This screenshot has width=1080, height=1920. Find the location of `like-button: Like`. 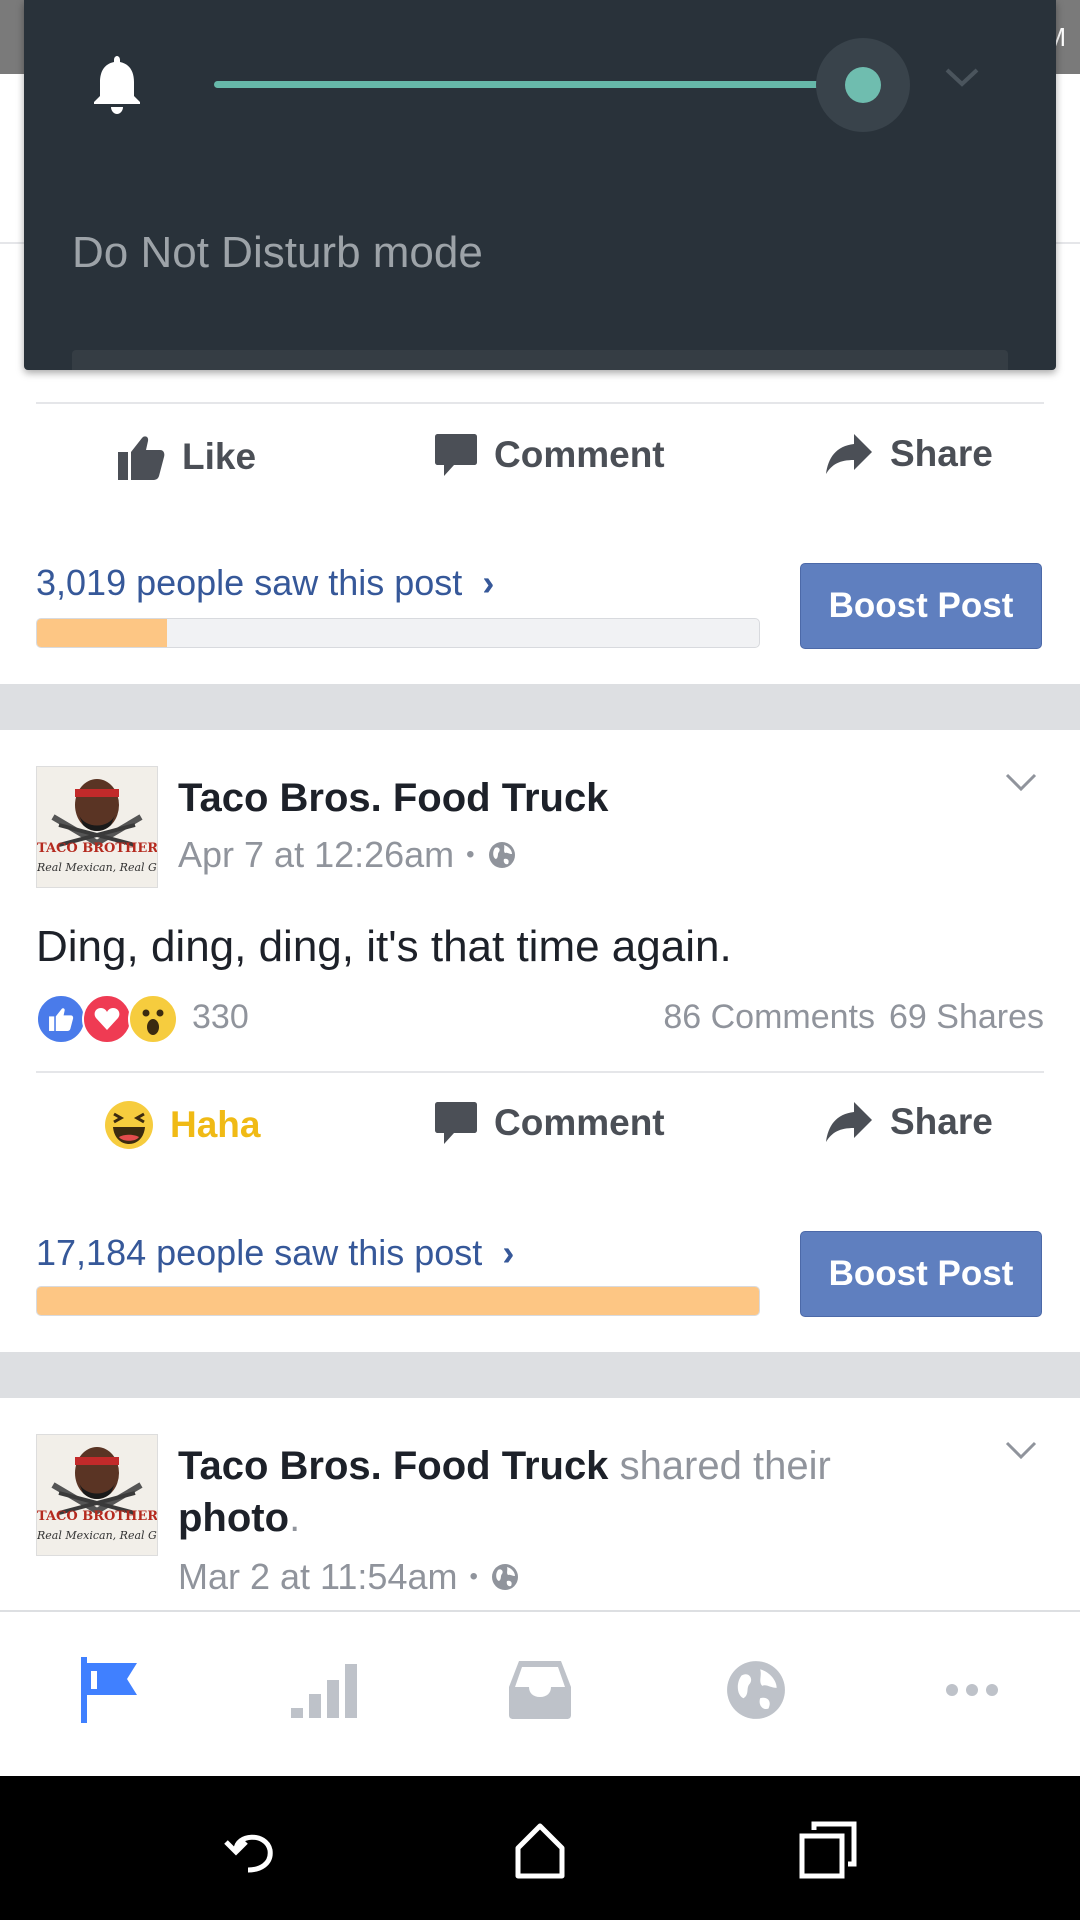

like-button: Like is located at coordinates (186, 457).